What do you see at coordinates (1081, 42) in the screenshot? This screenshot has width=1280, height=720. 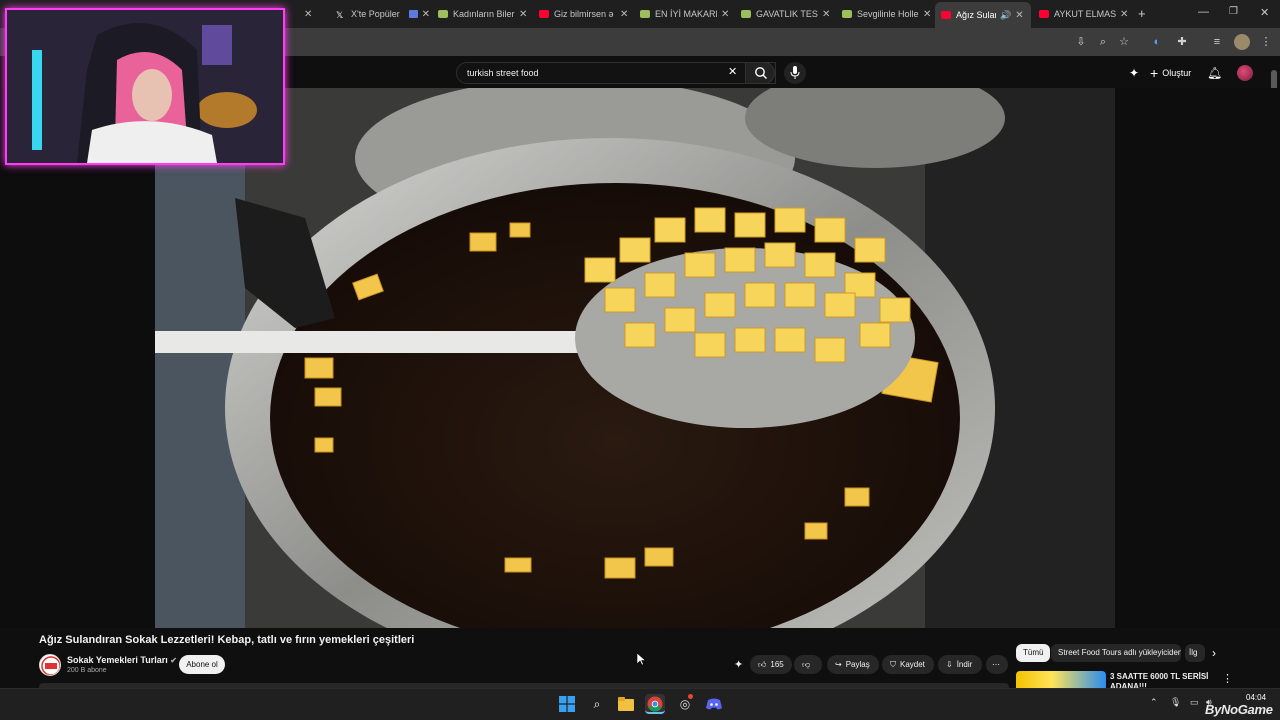 I see `install-icon: ⇩` at bounding box center [1081, 42].